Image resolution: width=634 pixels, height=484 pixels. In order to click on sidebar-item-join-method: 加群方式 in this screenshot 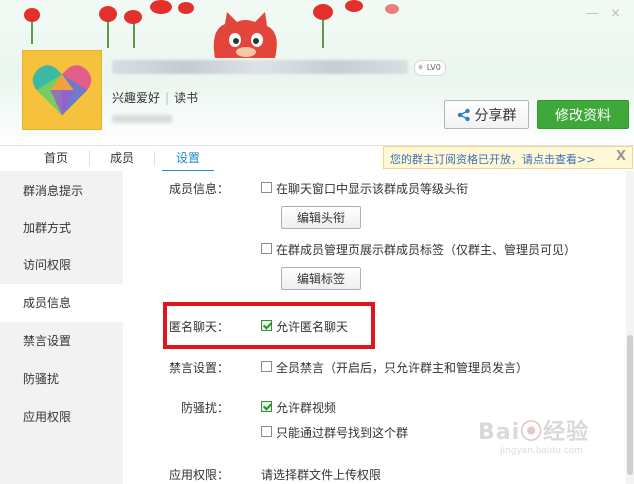, I will do `click(61, 228)`.